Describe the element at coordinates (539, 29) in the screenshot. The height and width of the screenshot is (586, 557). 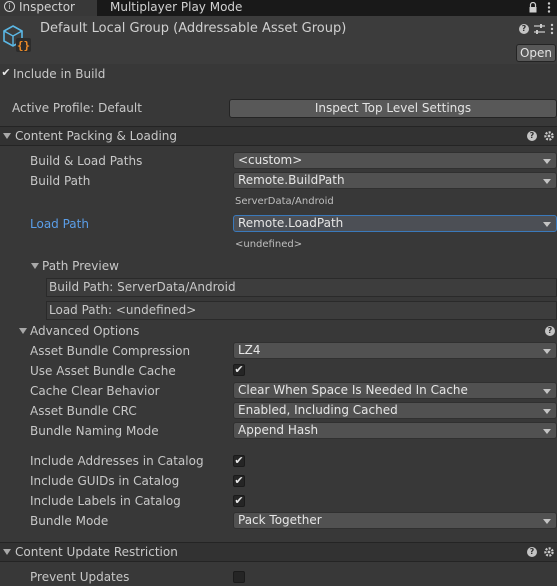
I see `presets-icon` at that location.